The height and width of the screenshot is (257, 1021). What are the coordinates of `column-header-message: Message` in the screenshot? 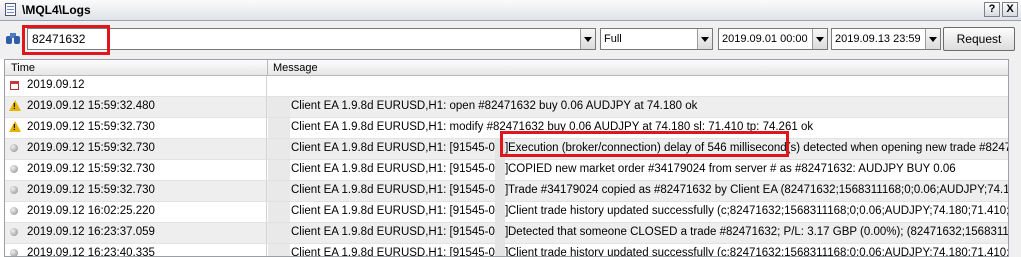 It's located at (295, 68).